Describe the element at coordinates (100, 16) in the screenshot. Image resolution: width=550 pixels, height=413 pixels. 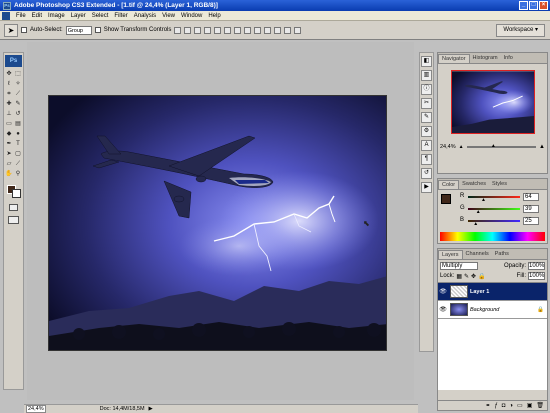
I see `menu-select: Select` at that location.